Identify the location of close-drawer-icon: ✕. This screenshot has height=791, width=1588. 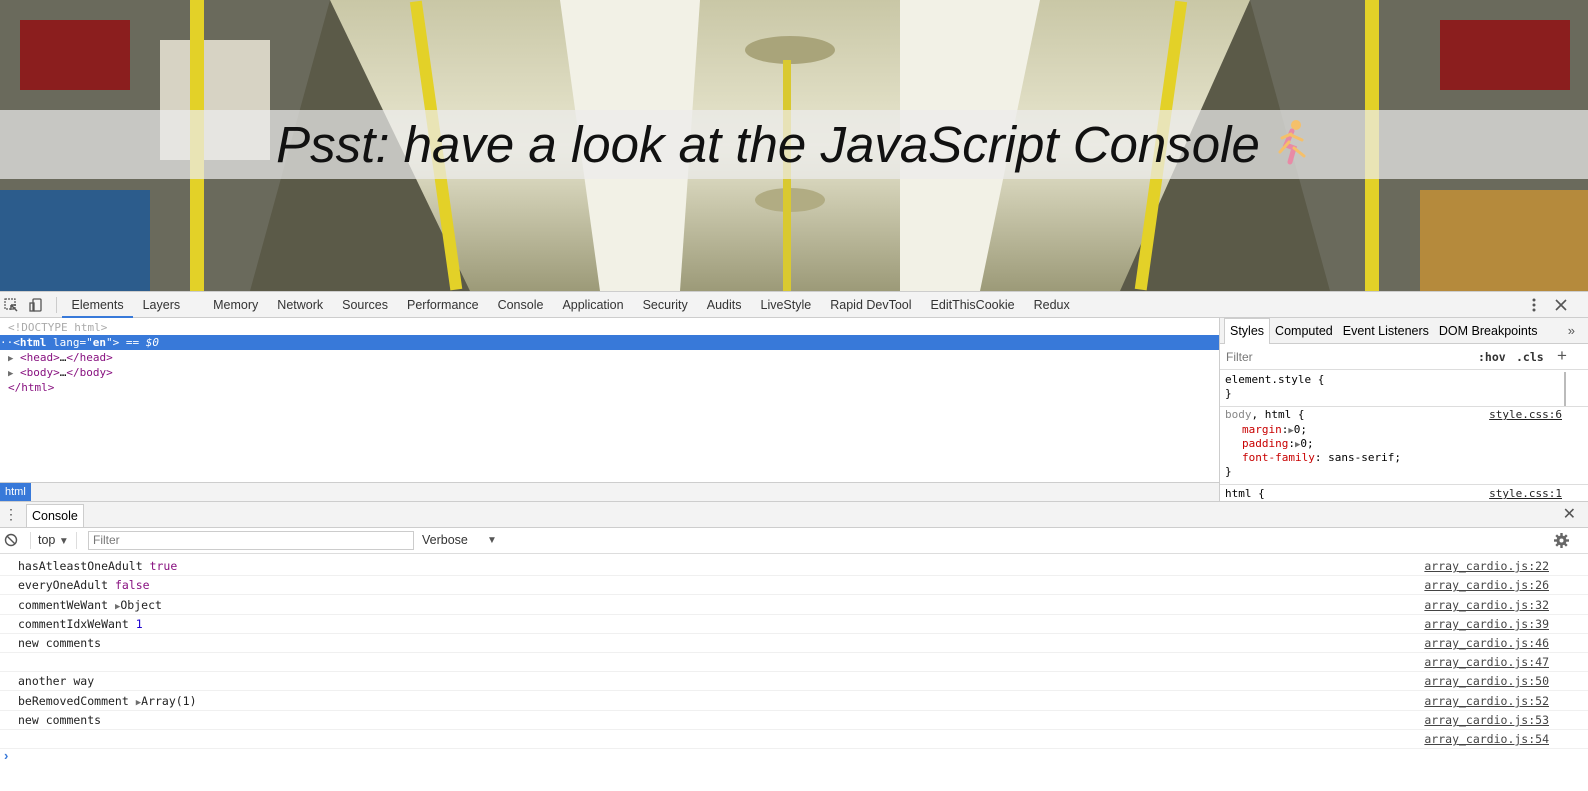
(1569, 515).